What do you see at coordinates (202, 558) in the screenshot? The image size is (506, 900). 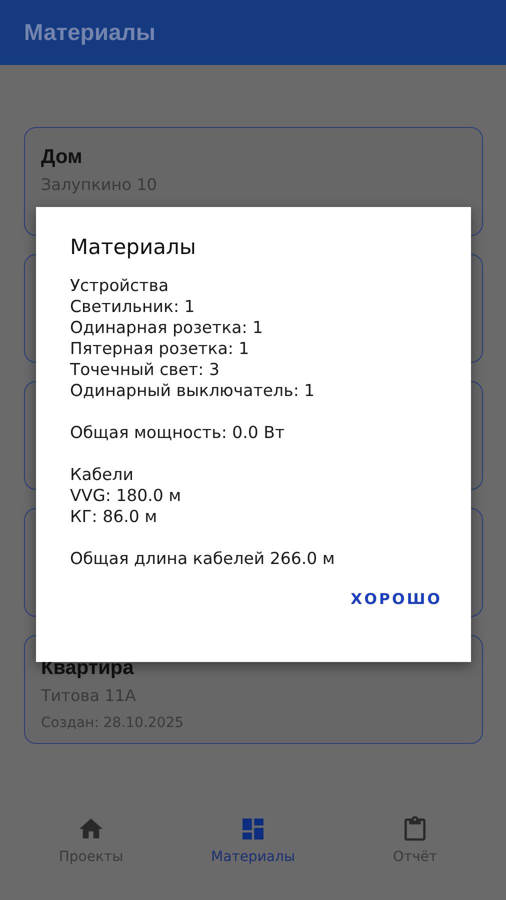 I see `material-line: Общая длина кабелей 266.0 м` at bounding box center [202, 558].